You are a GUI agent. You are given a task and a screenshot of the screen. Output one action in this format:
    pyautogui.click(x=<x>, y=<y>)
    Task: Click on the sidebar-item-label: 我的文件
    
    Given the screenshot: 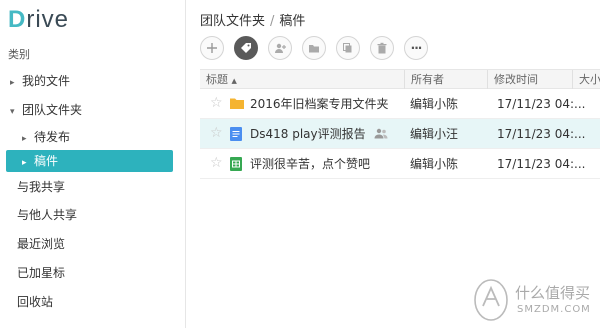 What is the action you would take?
    pyautogui.click(x=46, y=81)
    